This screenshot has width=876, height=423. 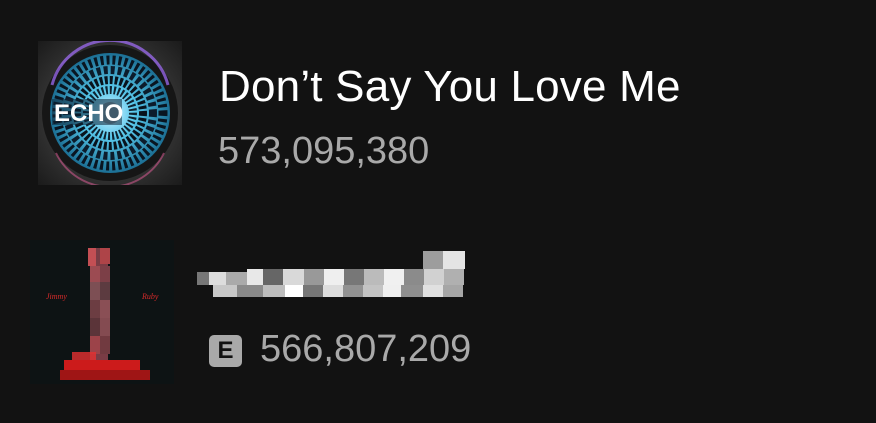 I want to click on pixelated-title-block, so click(x=331, y=274).